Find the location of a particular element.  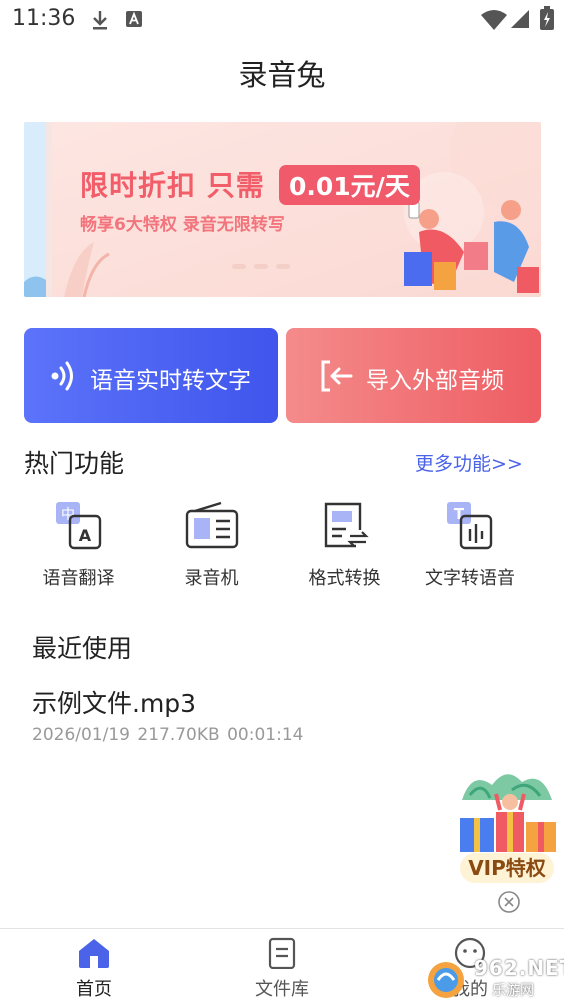

download-icon is located at coordinates (100, 20).